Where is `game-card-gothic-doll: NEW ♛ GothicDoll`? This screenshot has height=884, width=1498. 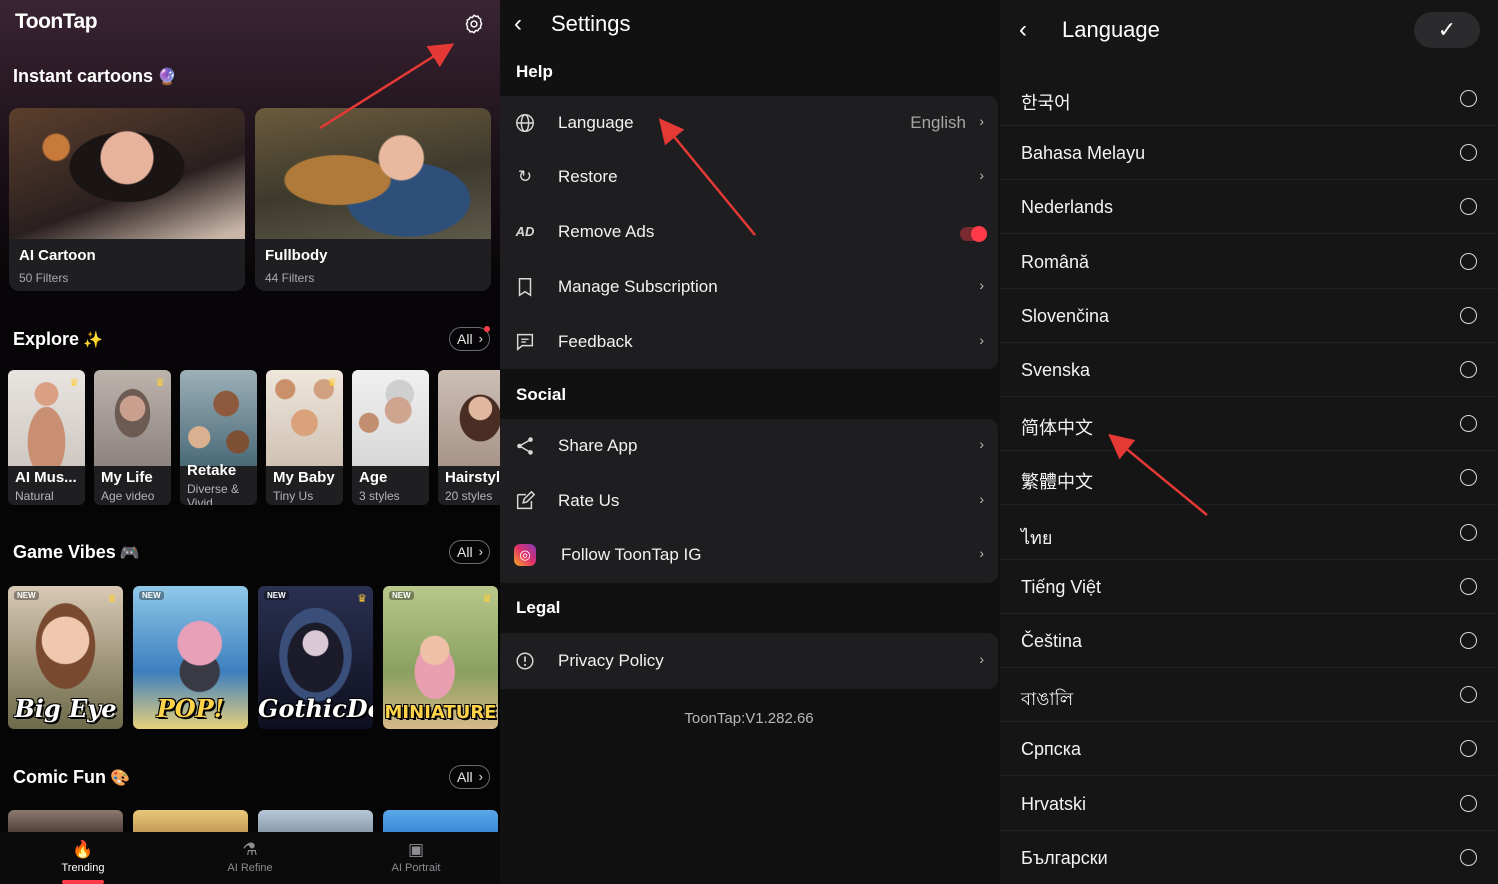 game-card-gothic-doll: NEW ♛ GothicDoll is located at coordinates (315, 657).